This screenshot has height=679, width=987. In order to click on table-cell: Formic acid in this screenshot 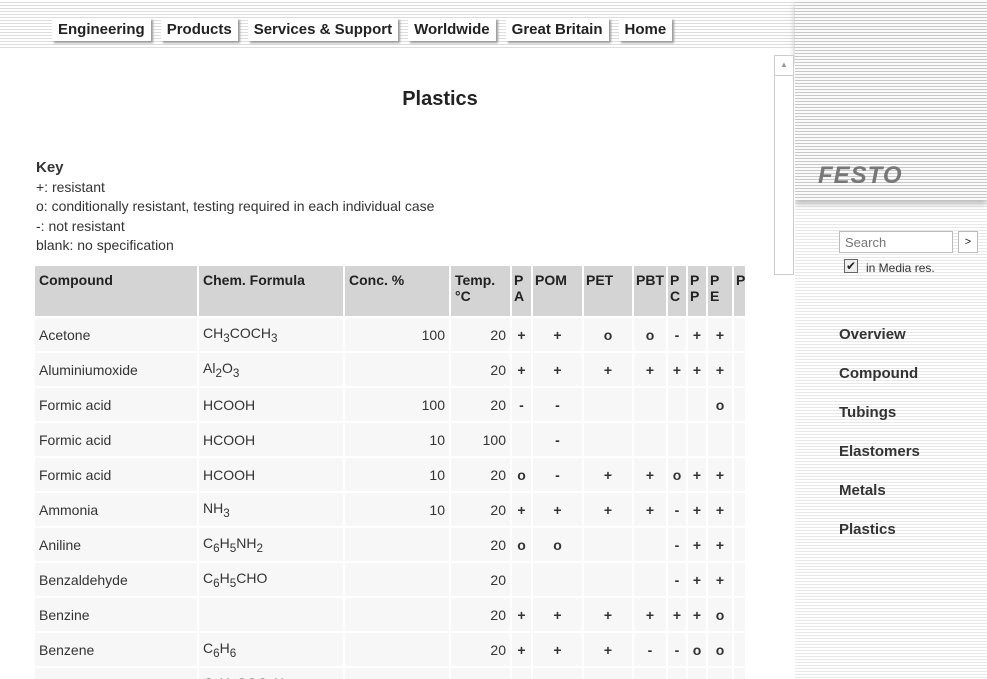, I will do `click(116, 474)`.